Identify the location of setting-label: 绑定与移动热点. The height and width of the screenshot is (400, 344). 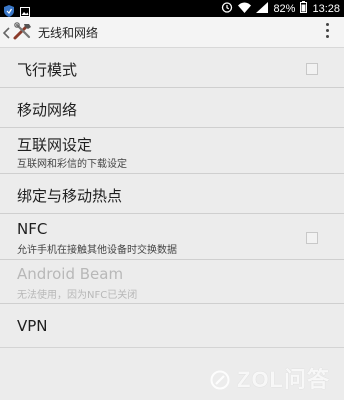
(70, 196).